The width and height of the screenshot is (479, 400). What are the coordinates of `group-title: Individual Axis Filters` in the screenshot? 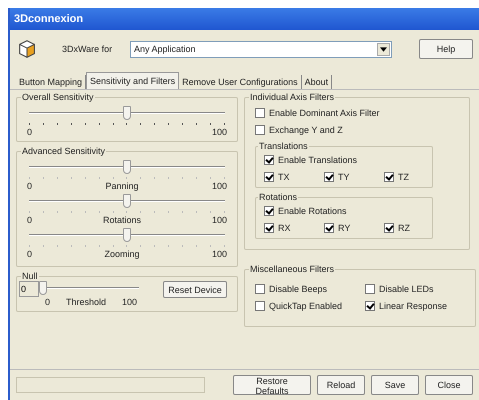 It's located at (292, 97).